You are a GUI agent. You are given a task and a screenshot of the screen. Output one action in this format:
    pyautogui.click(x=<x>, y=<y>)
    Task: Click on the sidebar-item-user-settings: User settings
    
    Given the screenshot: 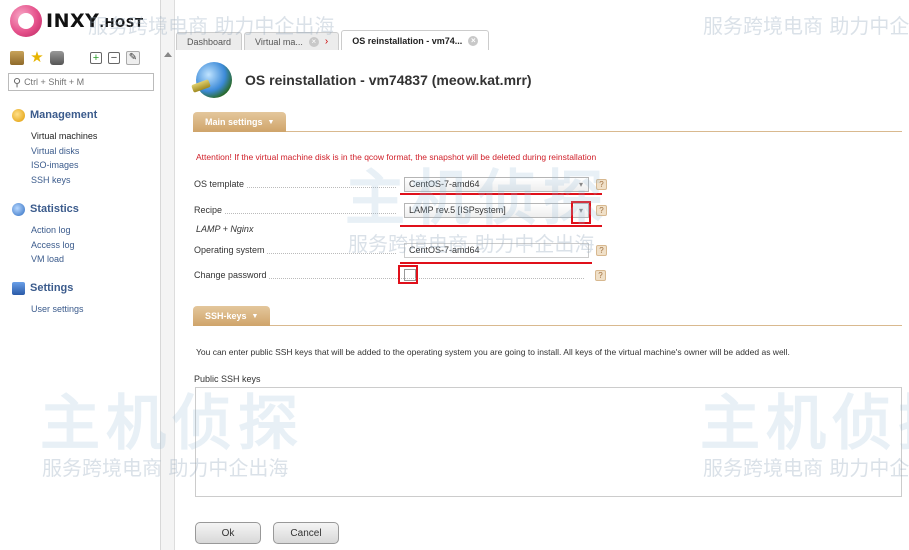 What is the action you would take?
    pyautogui.click(x=57, y=309)
    